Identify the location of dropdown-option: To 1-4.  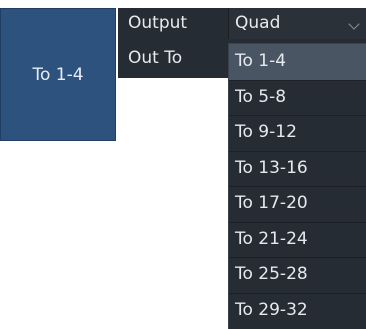
(297, 62).